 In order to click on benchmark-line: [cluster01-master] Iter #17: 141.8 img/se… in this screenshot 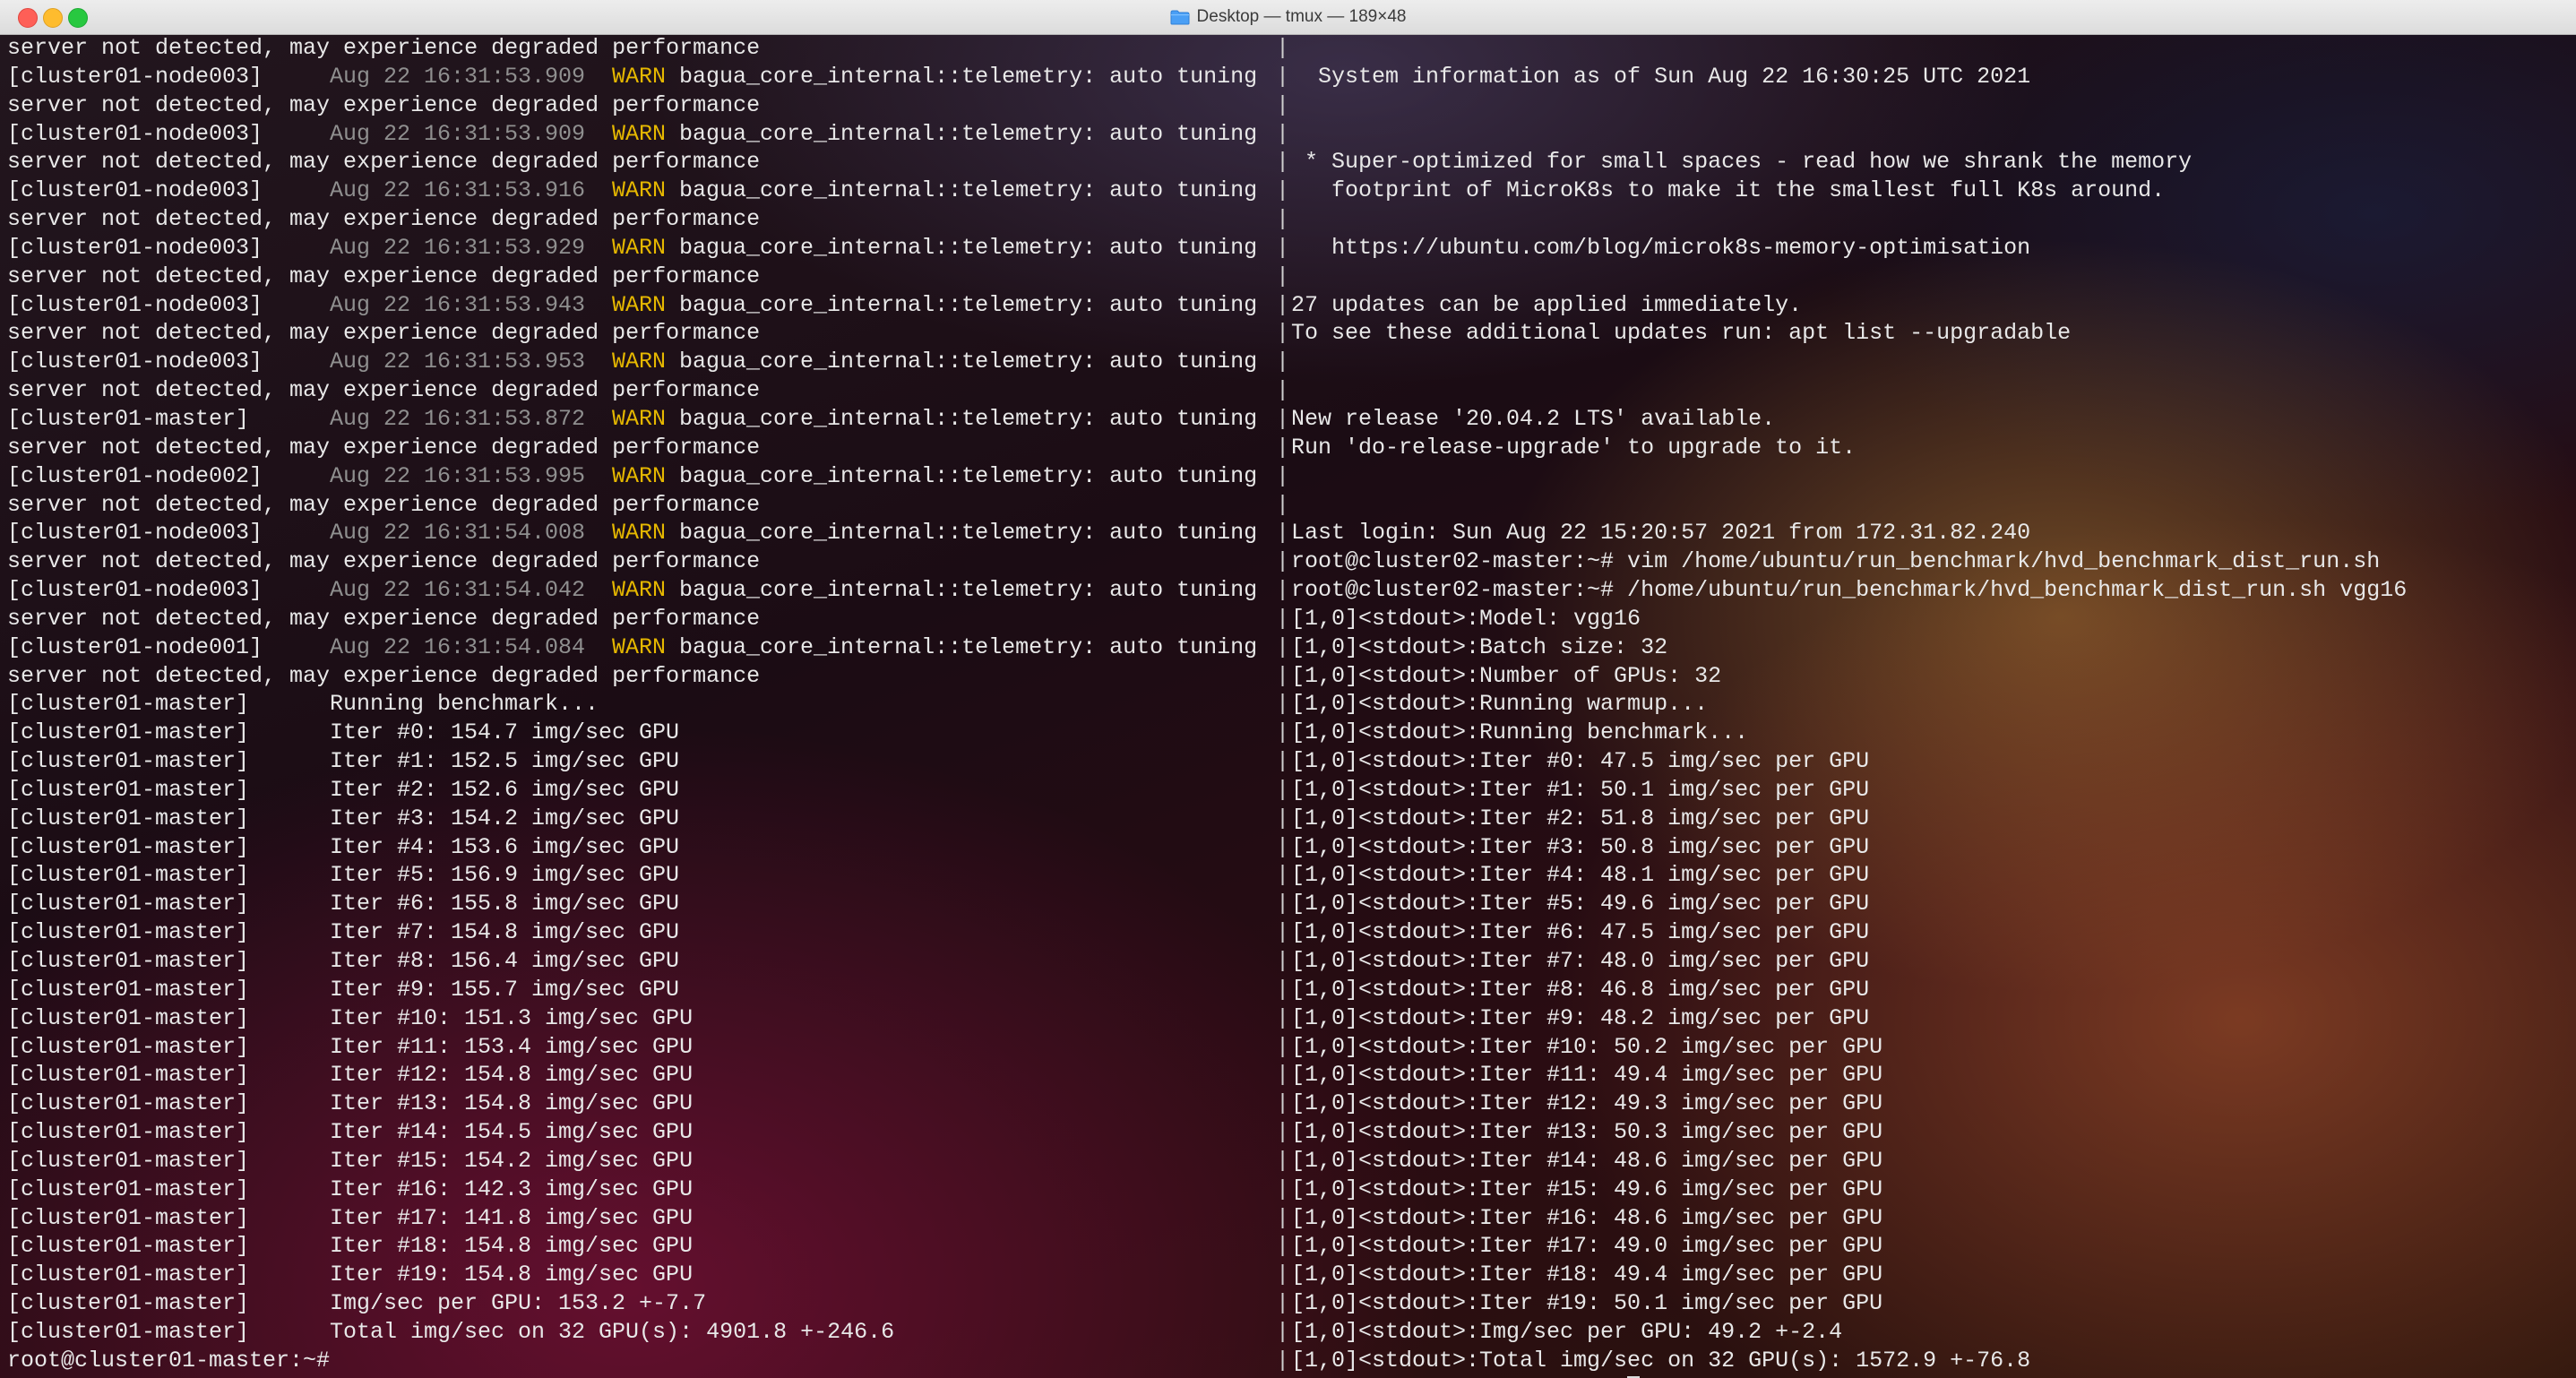, I will do `click(640, 1218)`.